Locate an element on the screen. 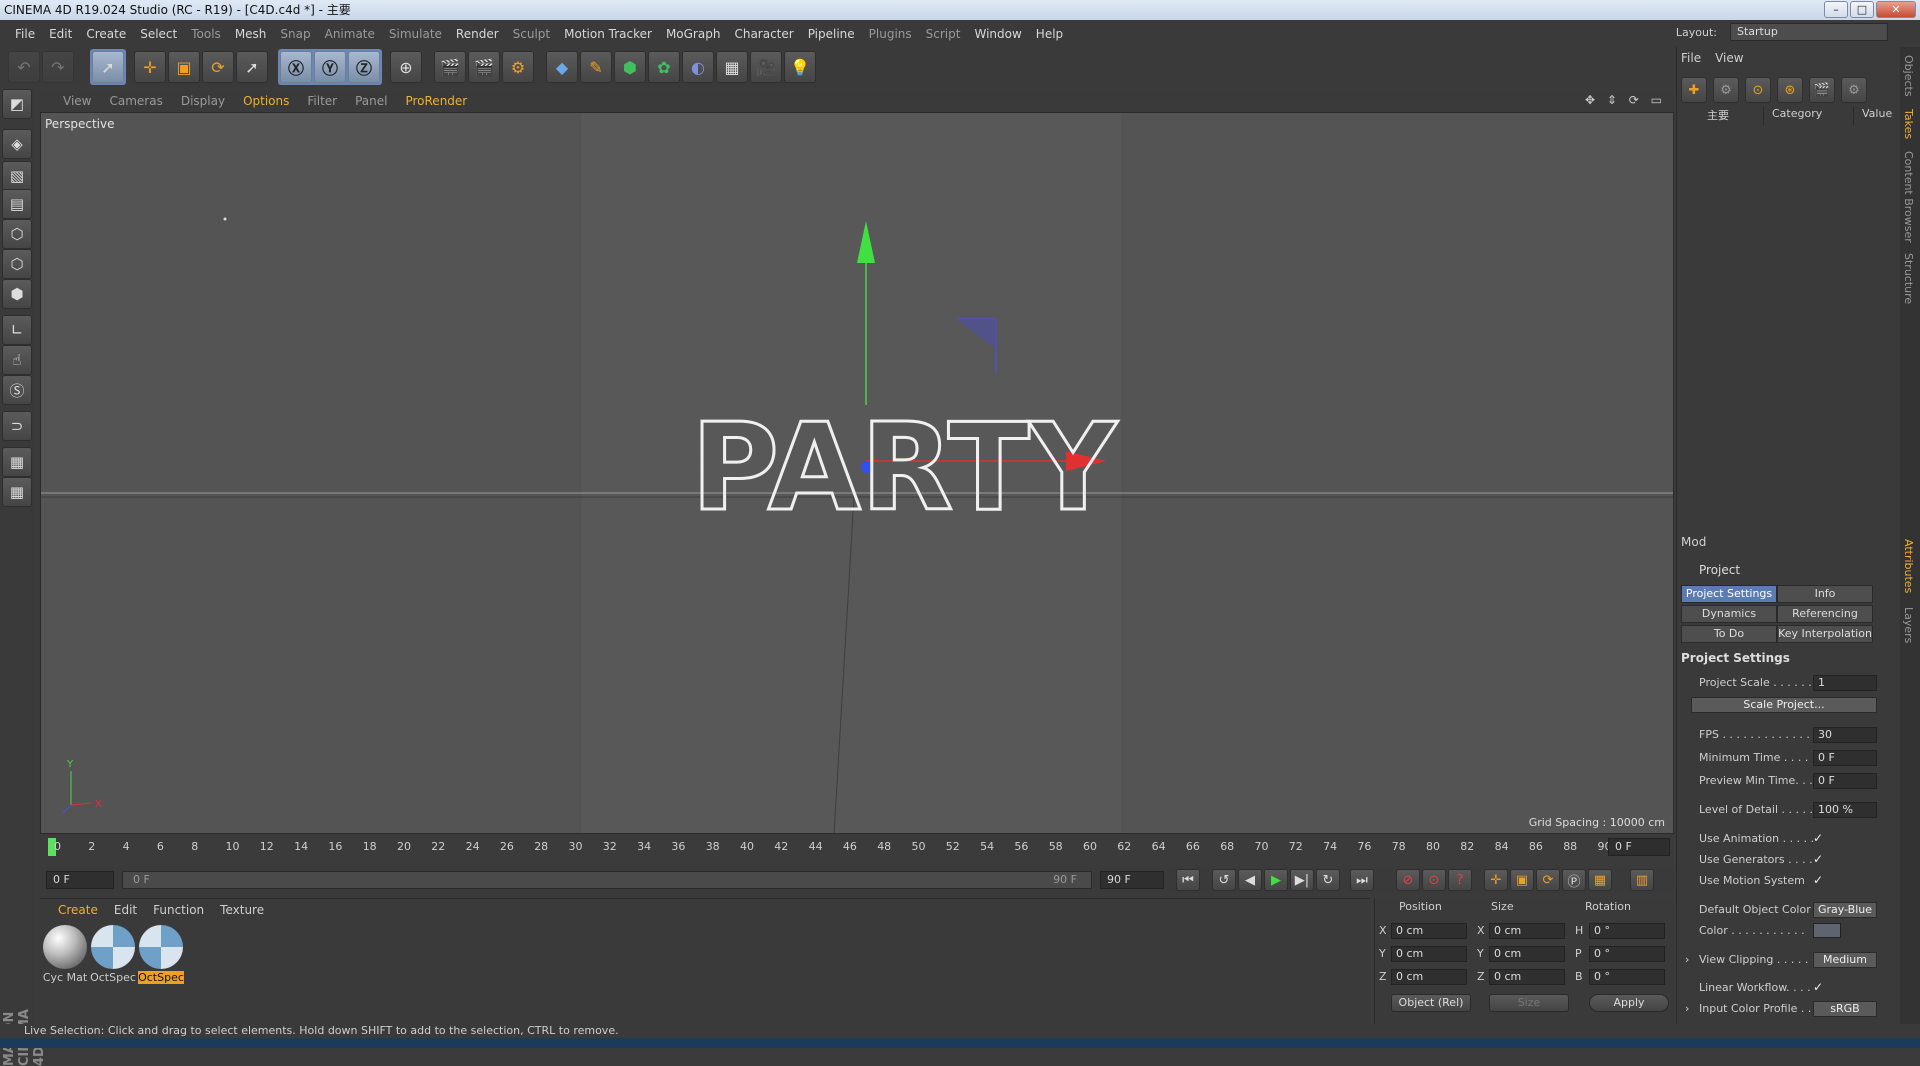 The width and height of the screenshot is (1920, 1066). viewport-menu-prorender: ProRender is located at coordinates (436, 101).